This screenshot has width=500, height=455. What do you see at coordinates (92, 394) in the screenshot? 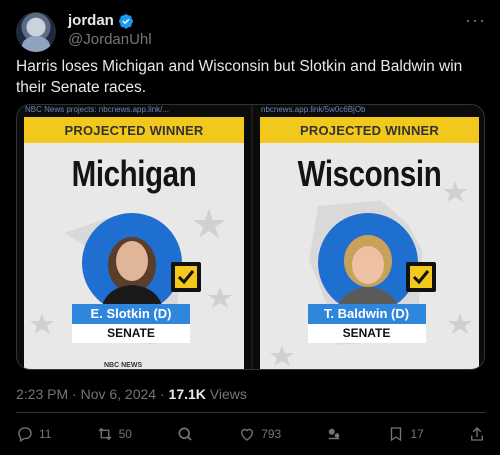
I see `timestamp-text: 2:23 PM · Nov 6, 2024 ·` at bounding box center [92, 394].